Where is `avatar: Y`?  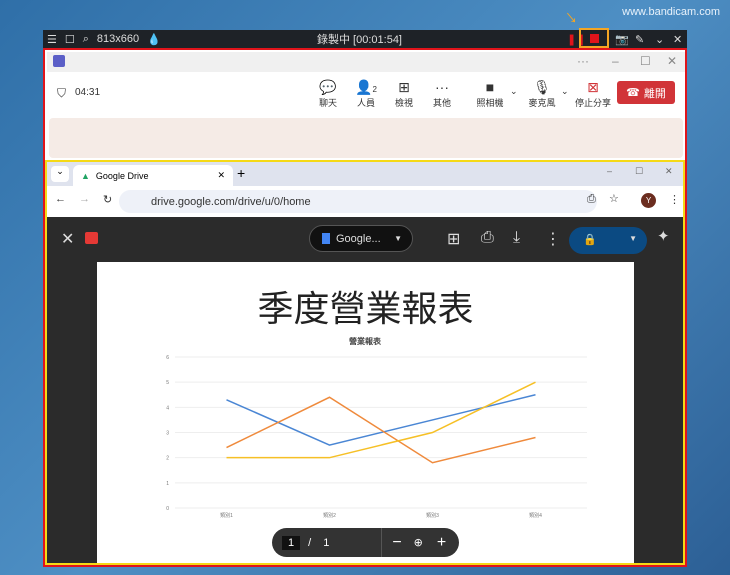
avatar: Y is located at coordinates (648, 200).